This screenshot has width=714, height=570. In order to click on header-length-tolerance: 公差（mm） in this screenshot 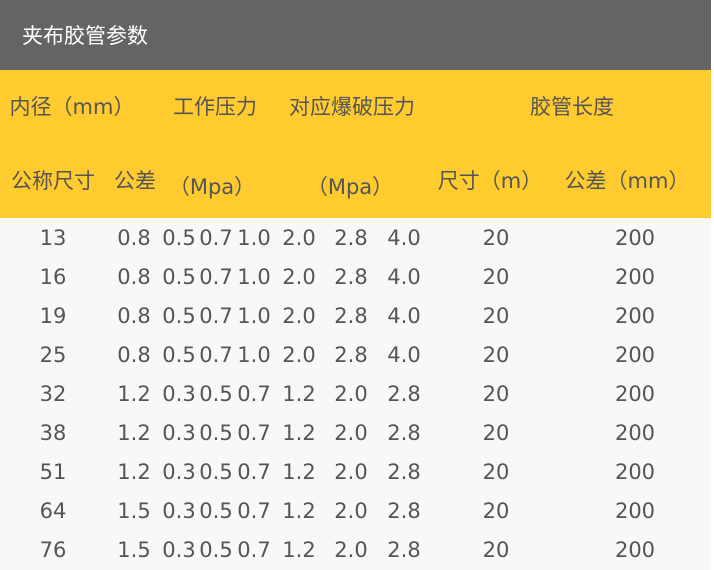, I will do `click(627, 181)`.